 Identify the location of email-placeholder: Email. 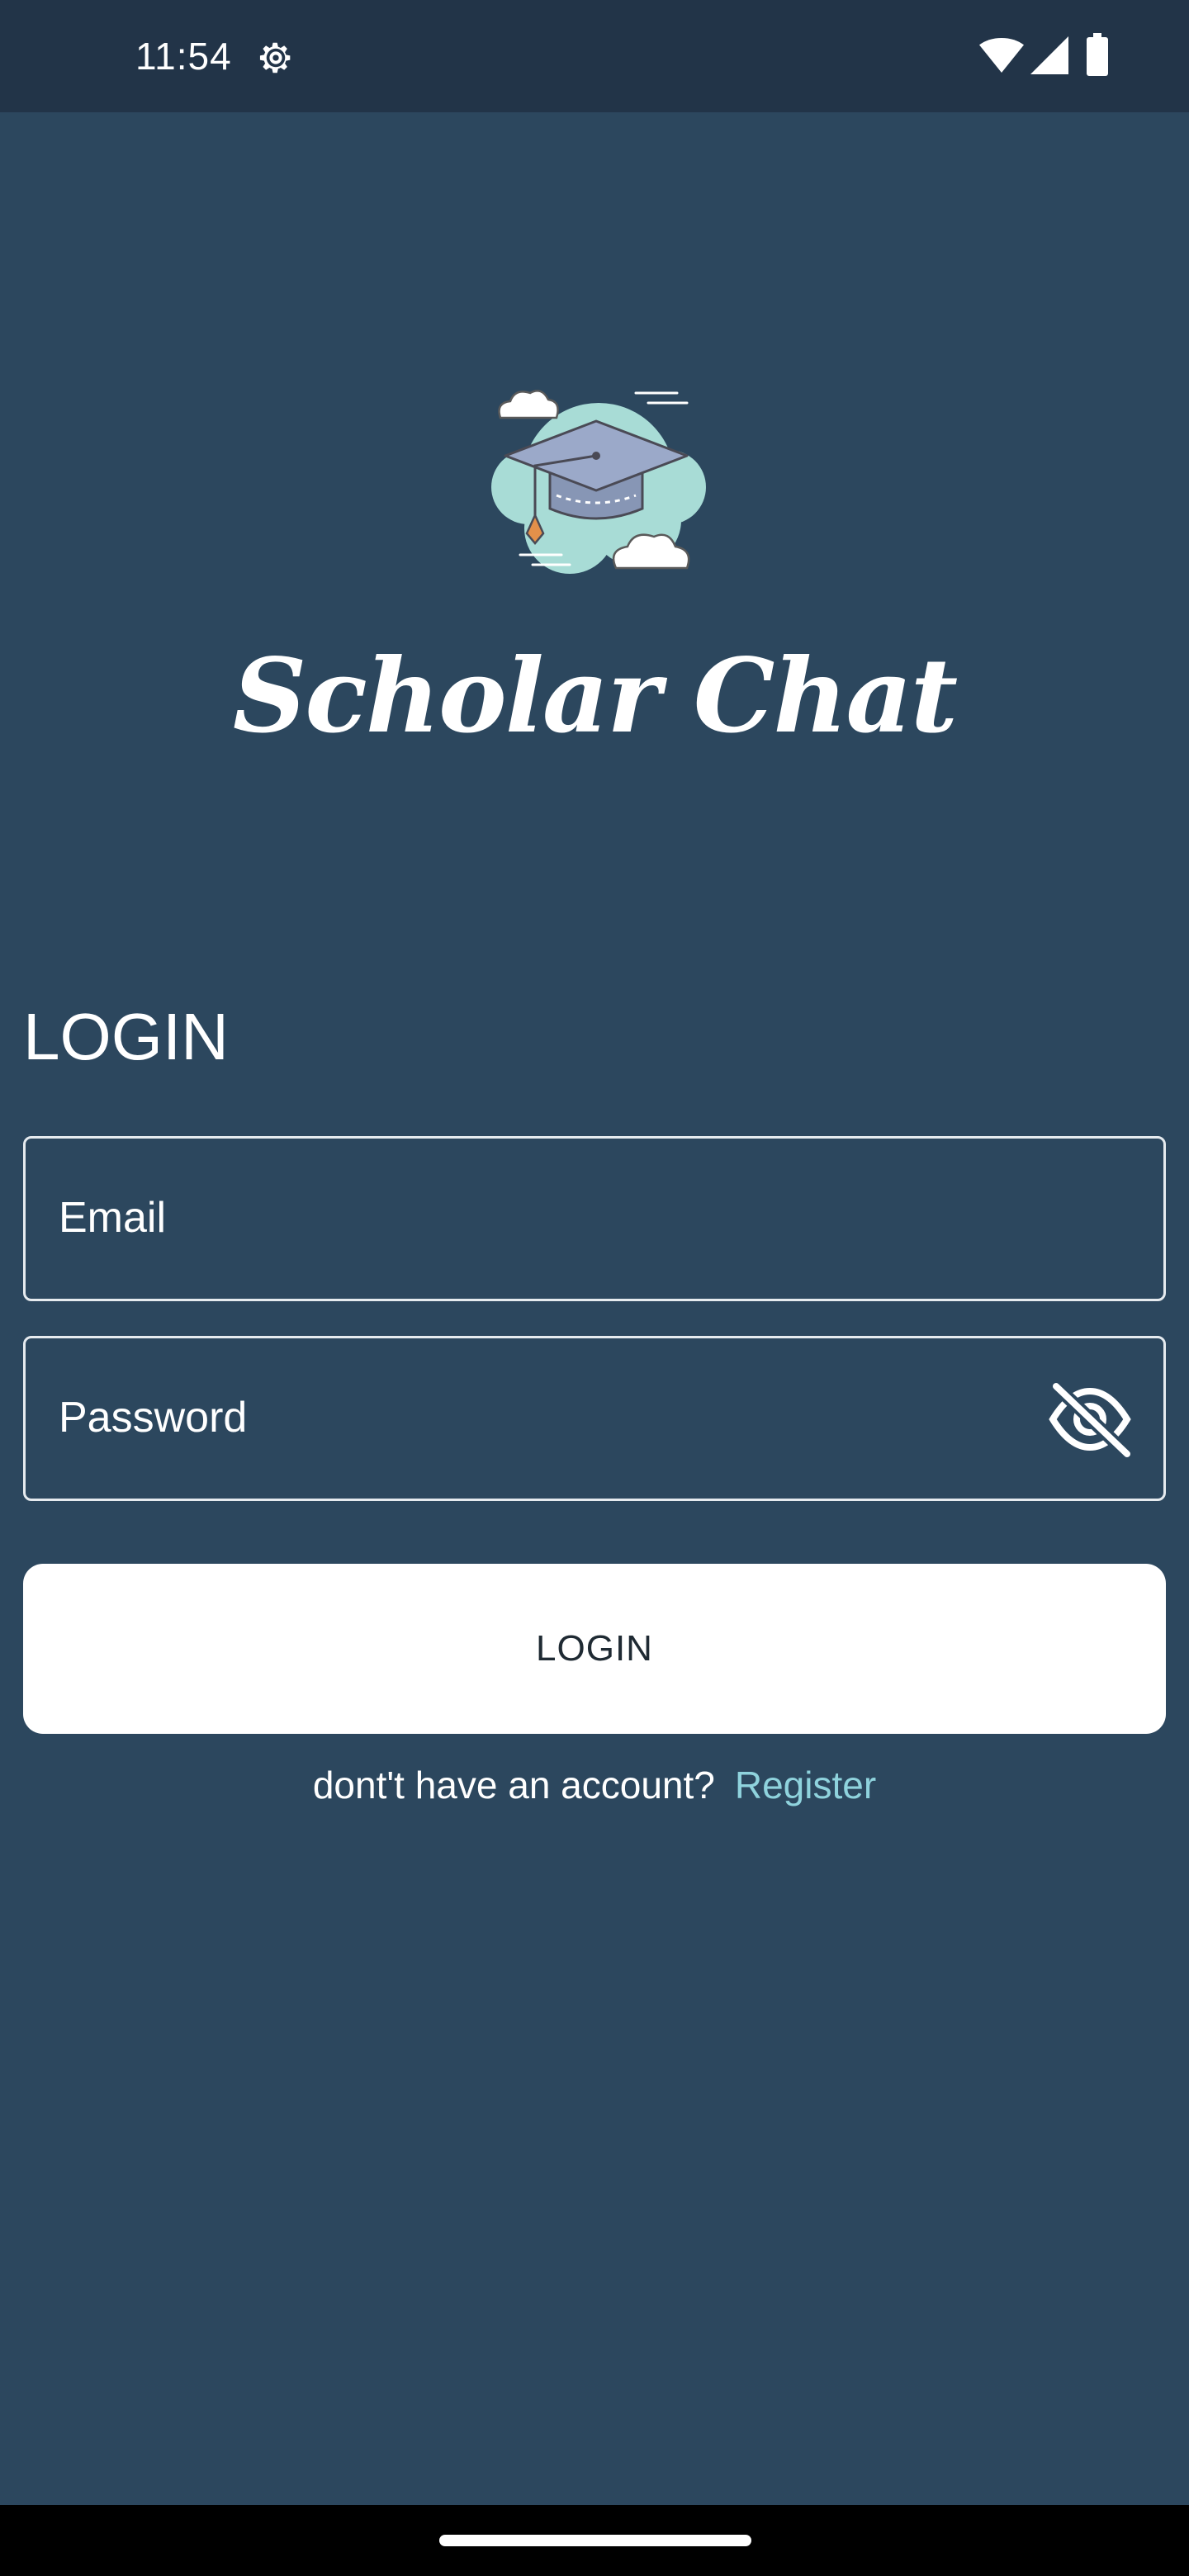
(113, 1218).